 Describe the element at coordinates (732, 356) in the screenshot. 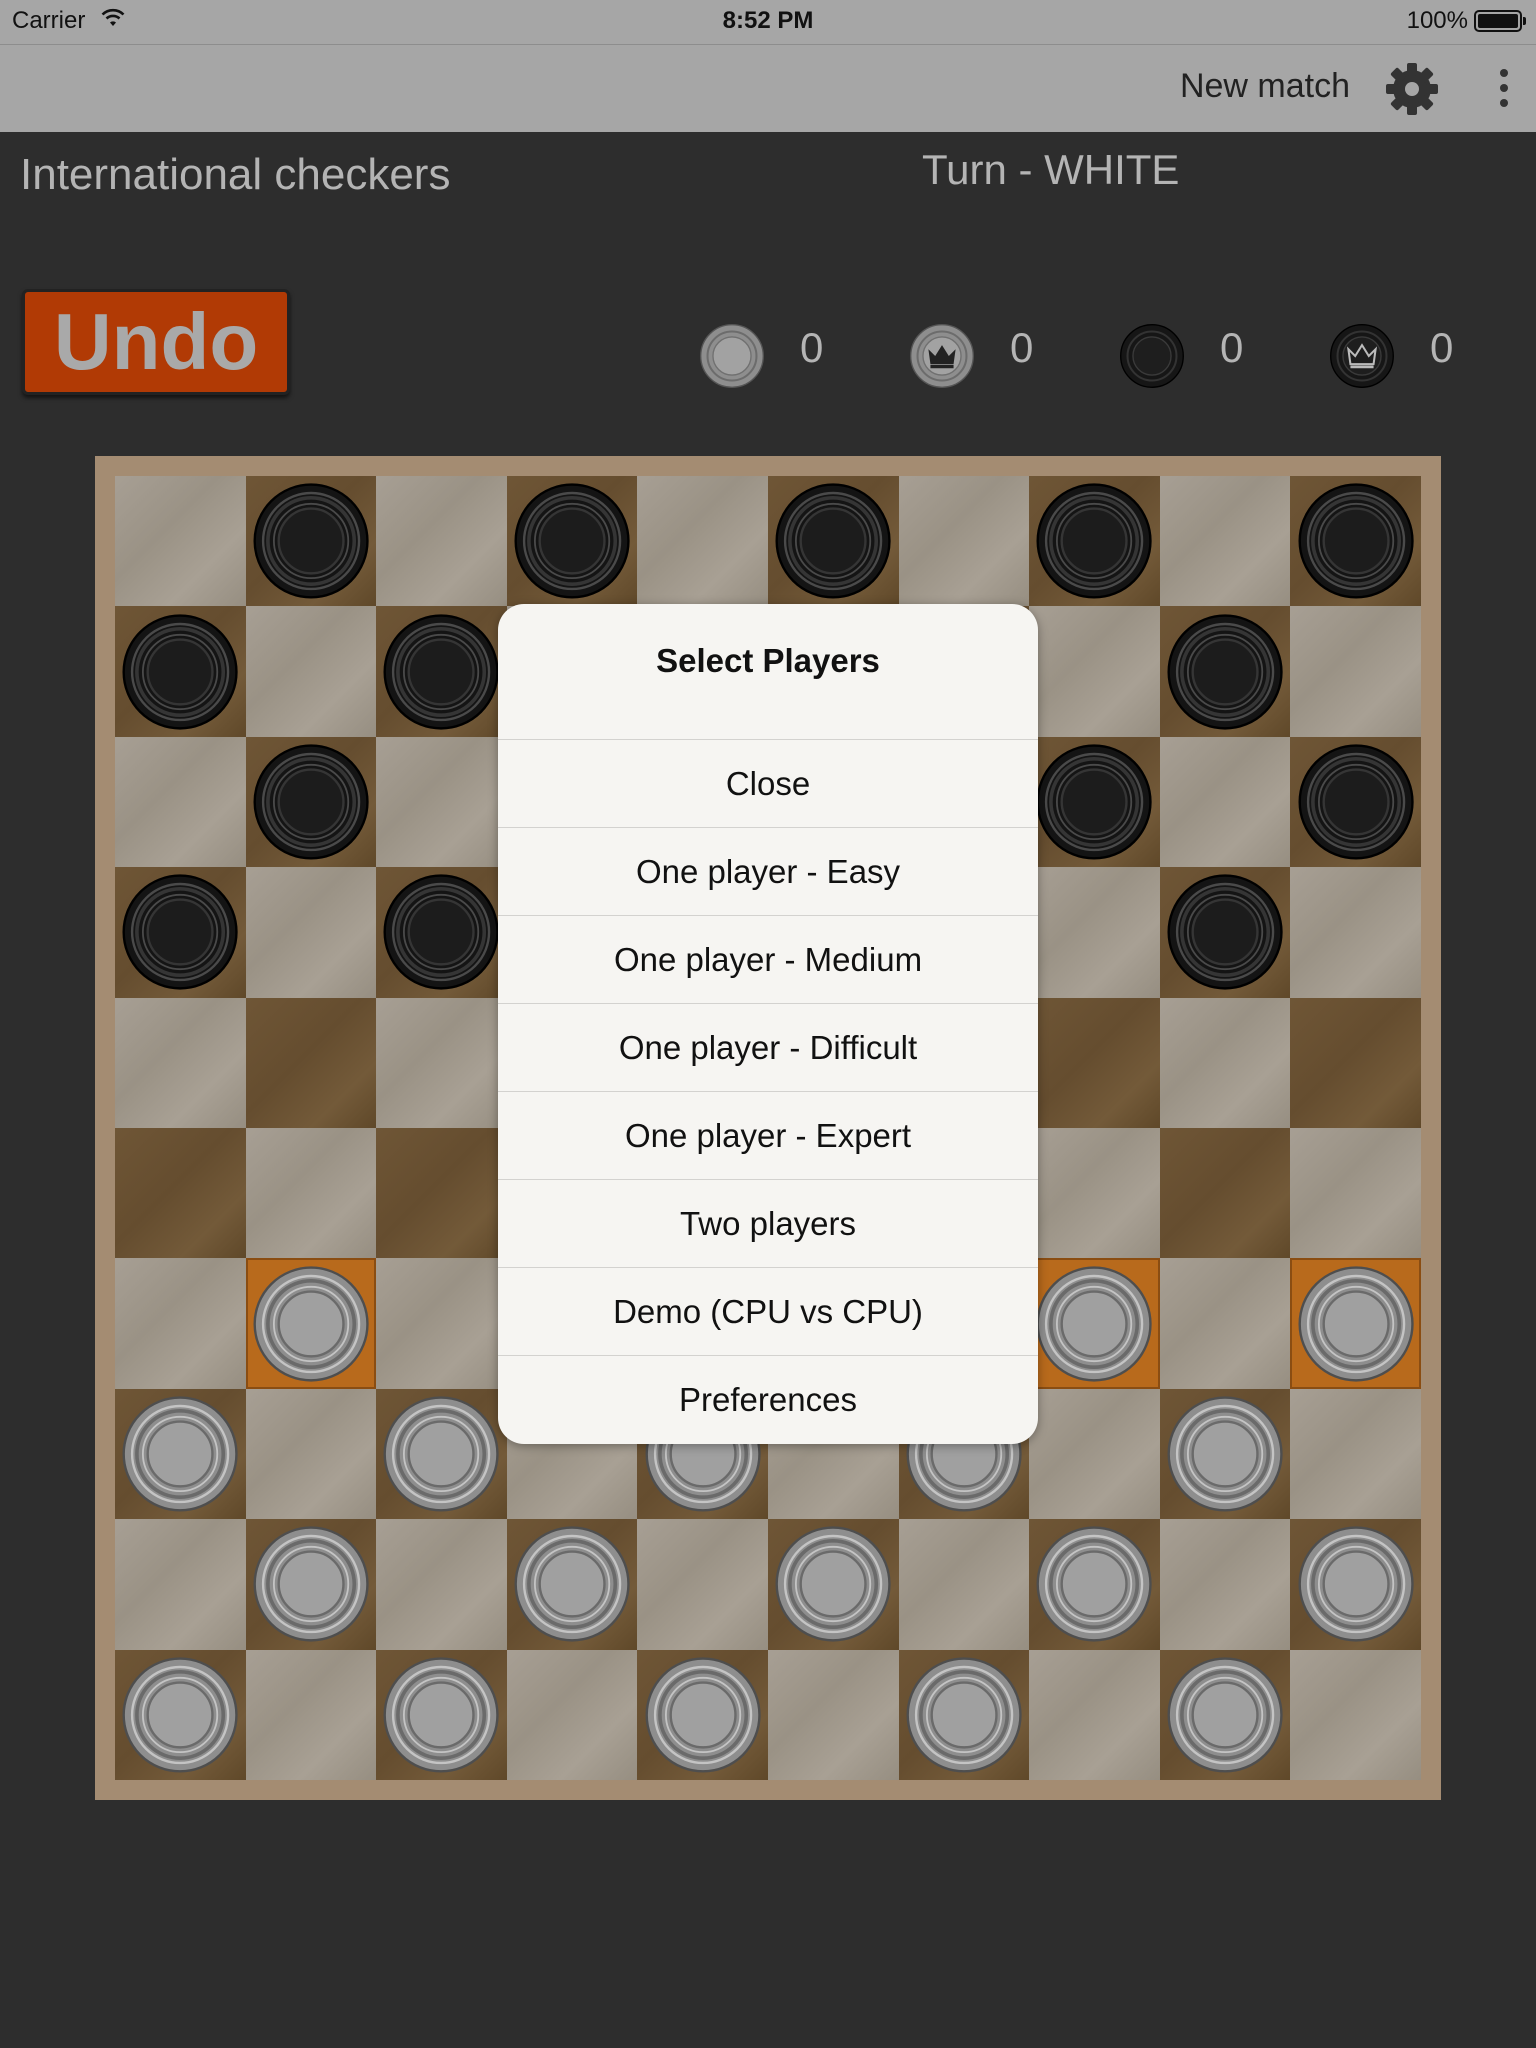

I see `white-man-icon` at that location.